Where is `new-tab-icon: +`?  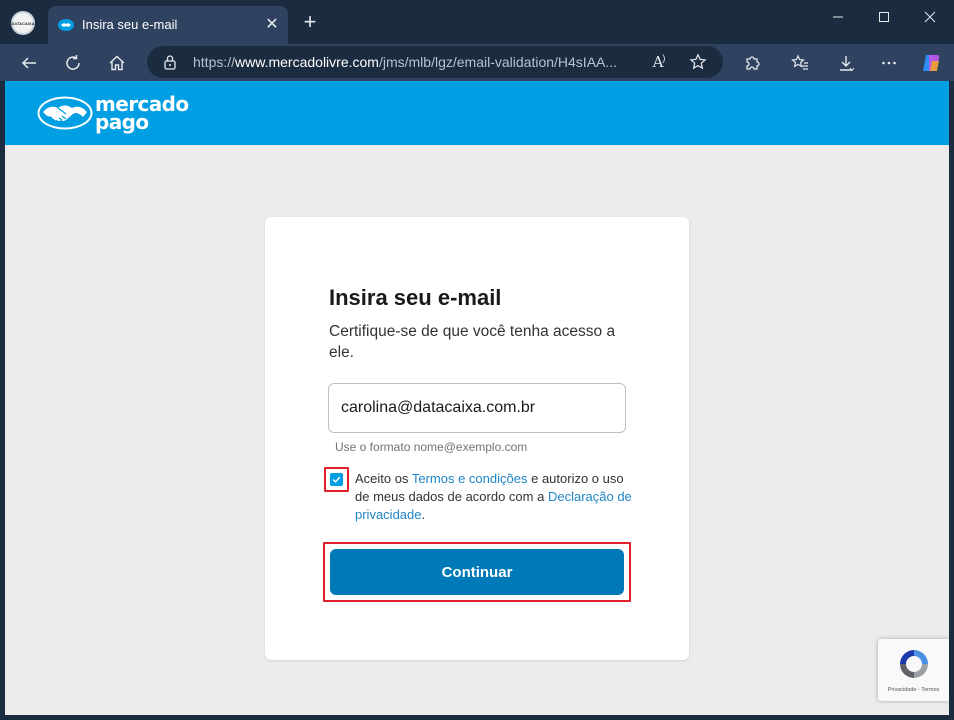 new-tab-icon: + is located at coordinates (310, 23).